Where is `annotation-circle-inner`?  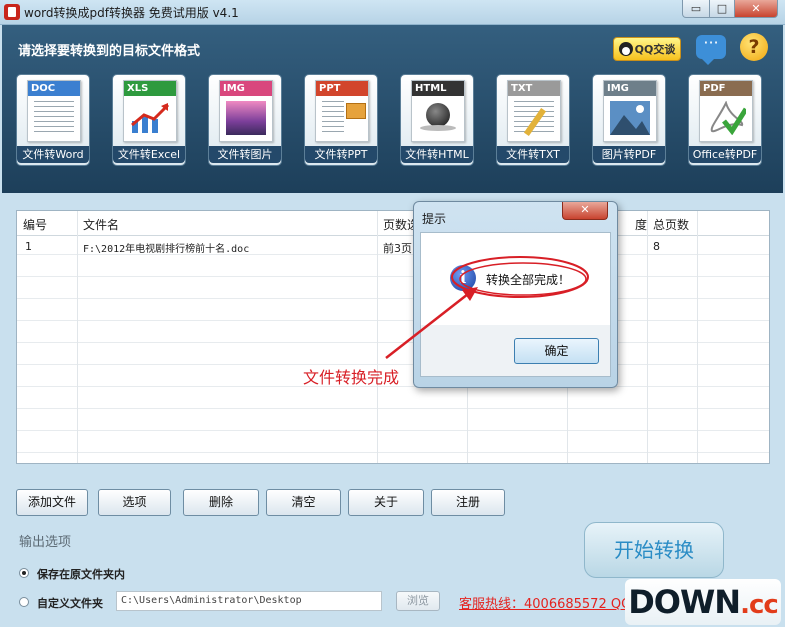 annotation-circle-inner is located at coordinates (523, 279).